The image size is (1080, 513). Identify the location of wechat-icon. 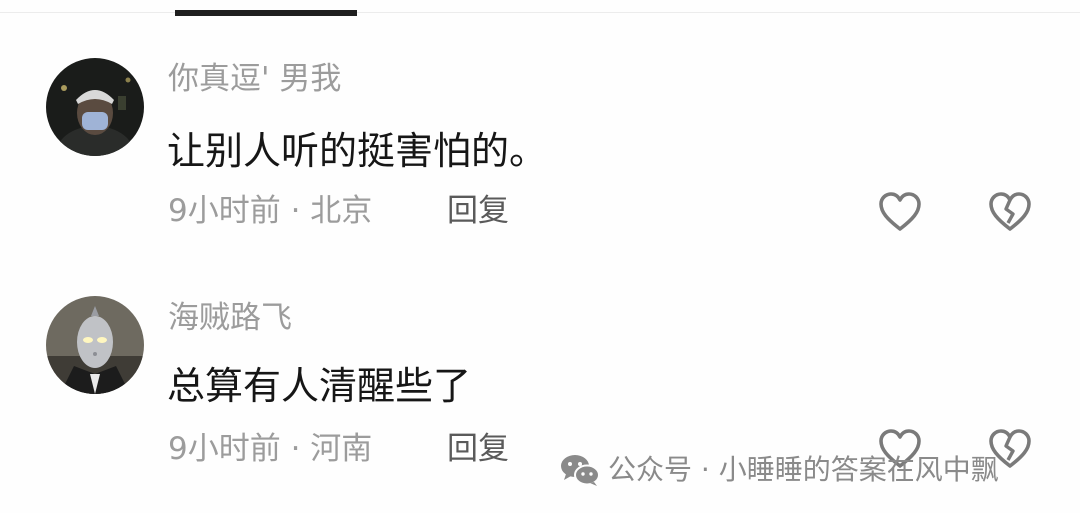
(580, 470).